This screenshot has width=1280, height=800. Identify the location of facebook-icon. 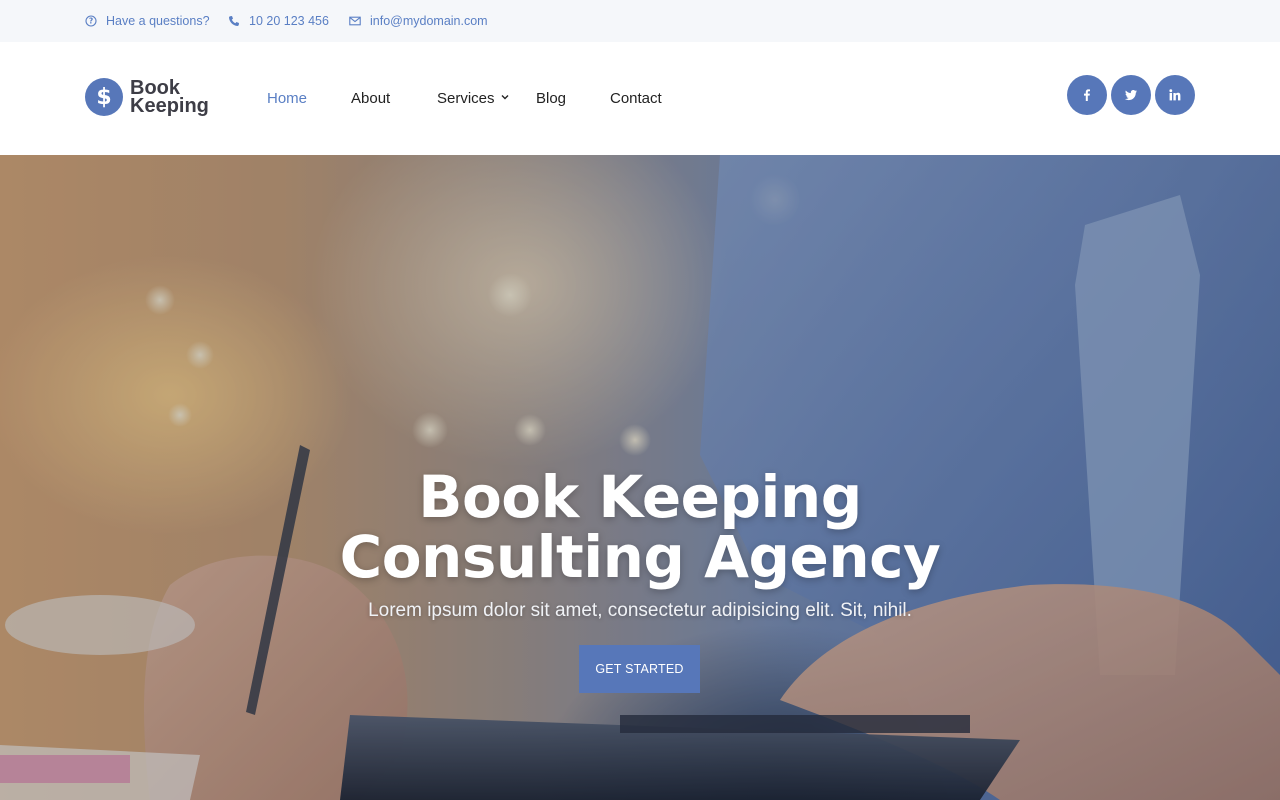
(1087, 95).